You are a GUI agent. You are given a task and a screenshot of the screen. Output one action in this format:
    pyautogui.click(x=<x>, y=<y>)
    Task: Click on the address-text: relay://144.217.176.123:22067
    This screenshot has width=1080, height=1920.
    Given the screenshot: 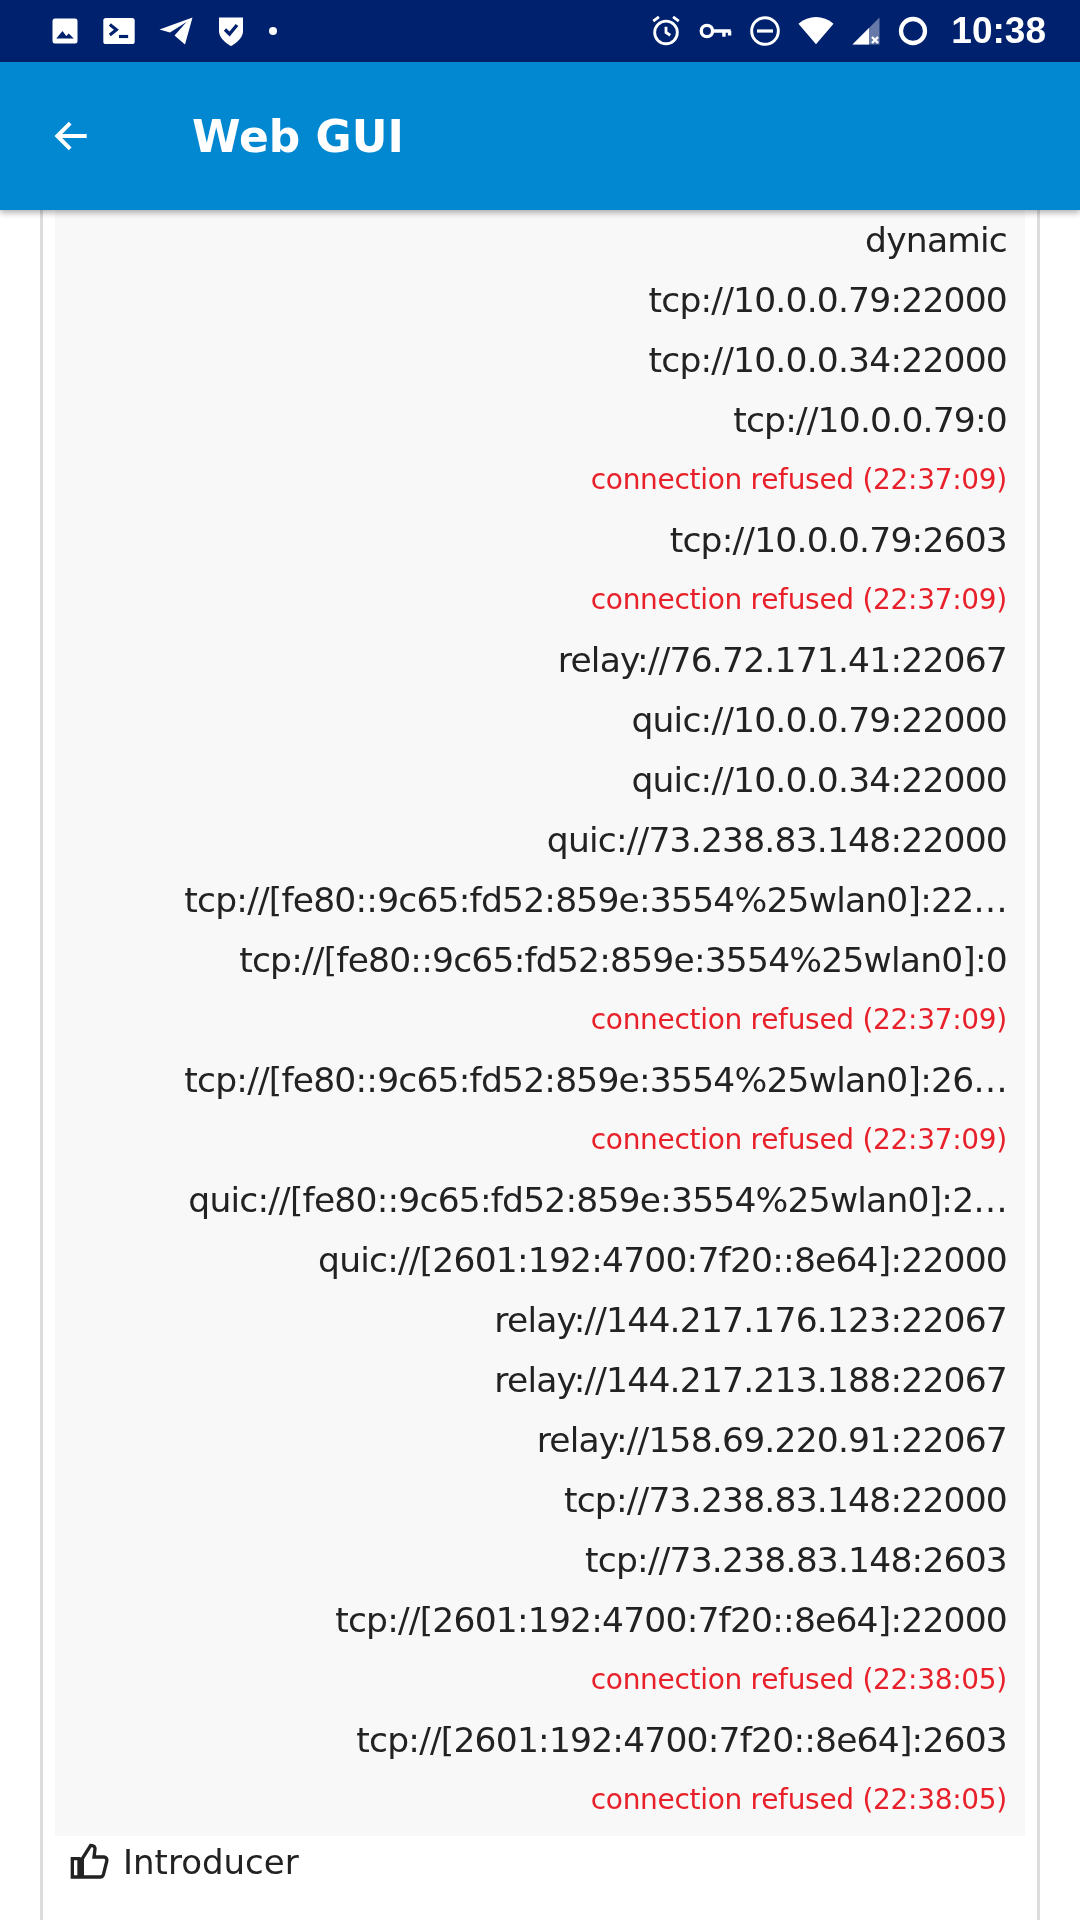 What is the action you would take?
    pyautogui.click(x=750, y=1320)
    